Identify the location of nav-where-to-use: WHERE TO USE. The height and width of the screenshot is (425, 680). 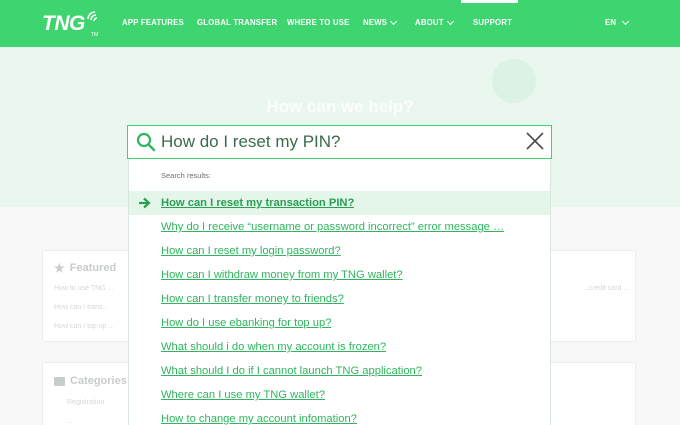
(318, 22).